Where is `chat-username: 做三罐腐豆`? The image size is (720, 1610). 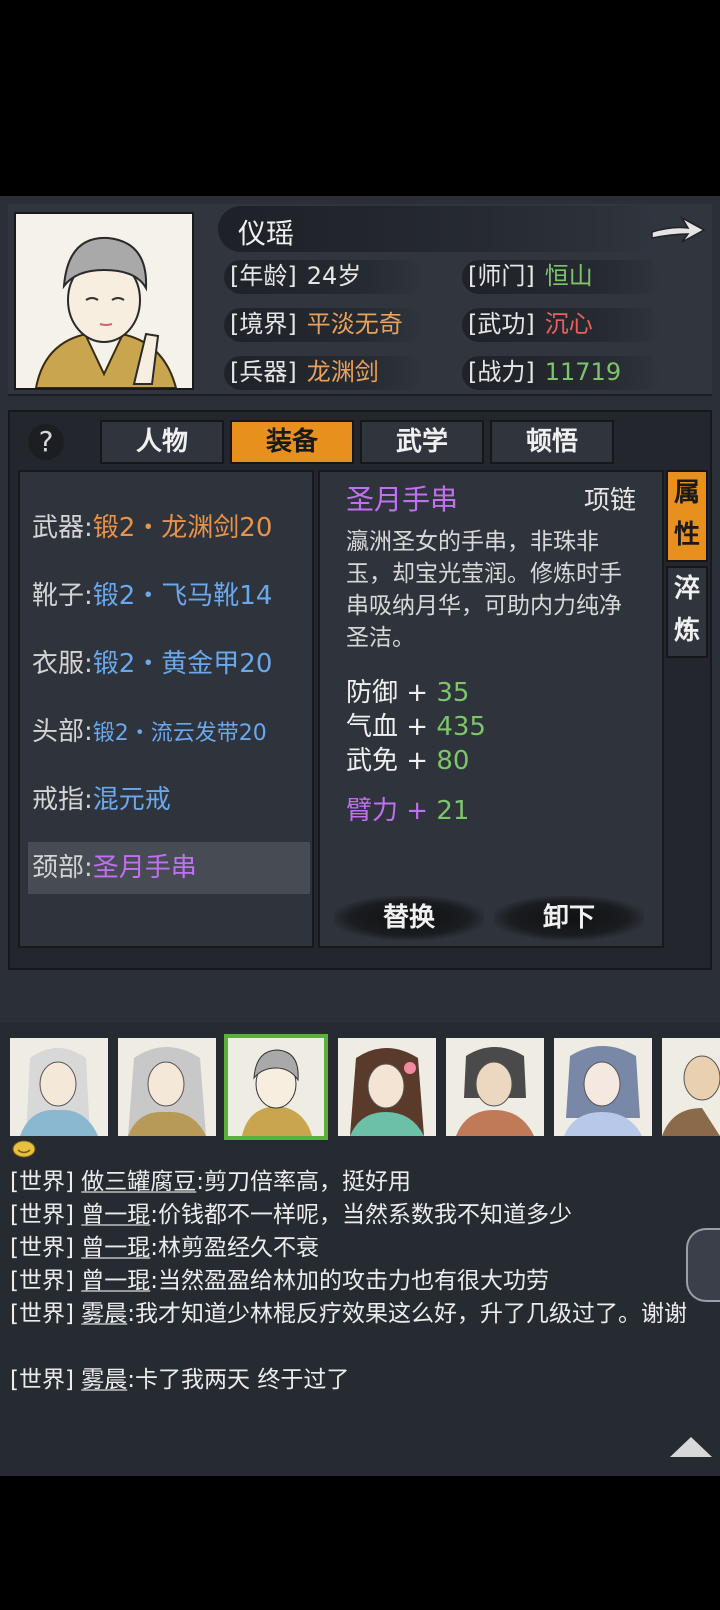 chat-username: 做三罐腐豆 is located at coordinates (138, 1182).